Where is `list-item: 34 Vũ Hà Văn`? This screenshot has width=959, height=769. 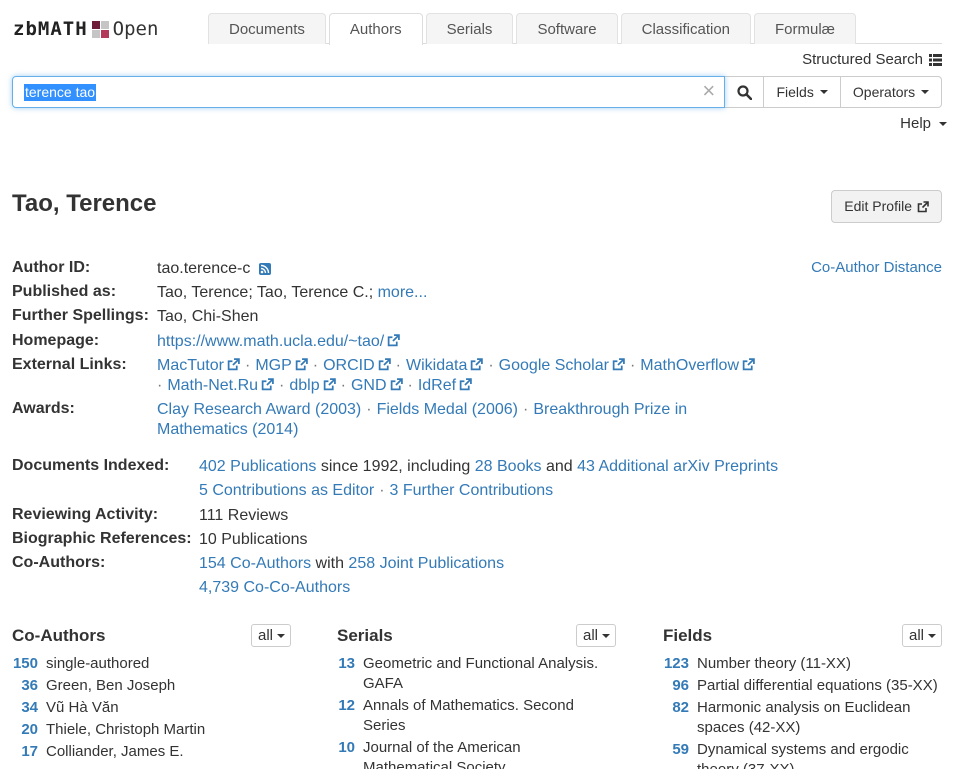
list-item: 34 Vũ Hà Văn is located at coordinates (160, 708).